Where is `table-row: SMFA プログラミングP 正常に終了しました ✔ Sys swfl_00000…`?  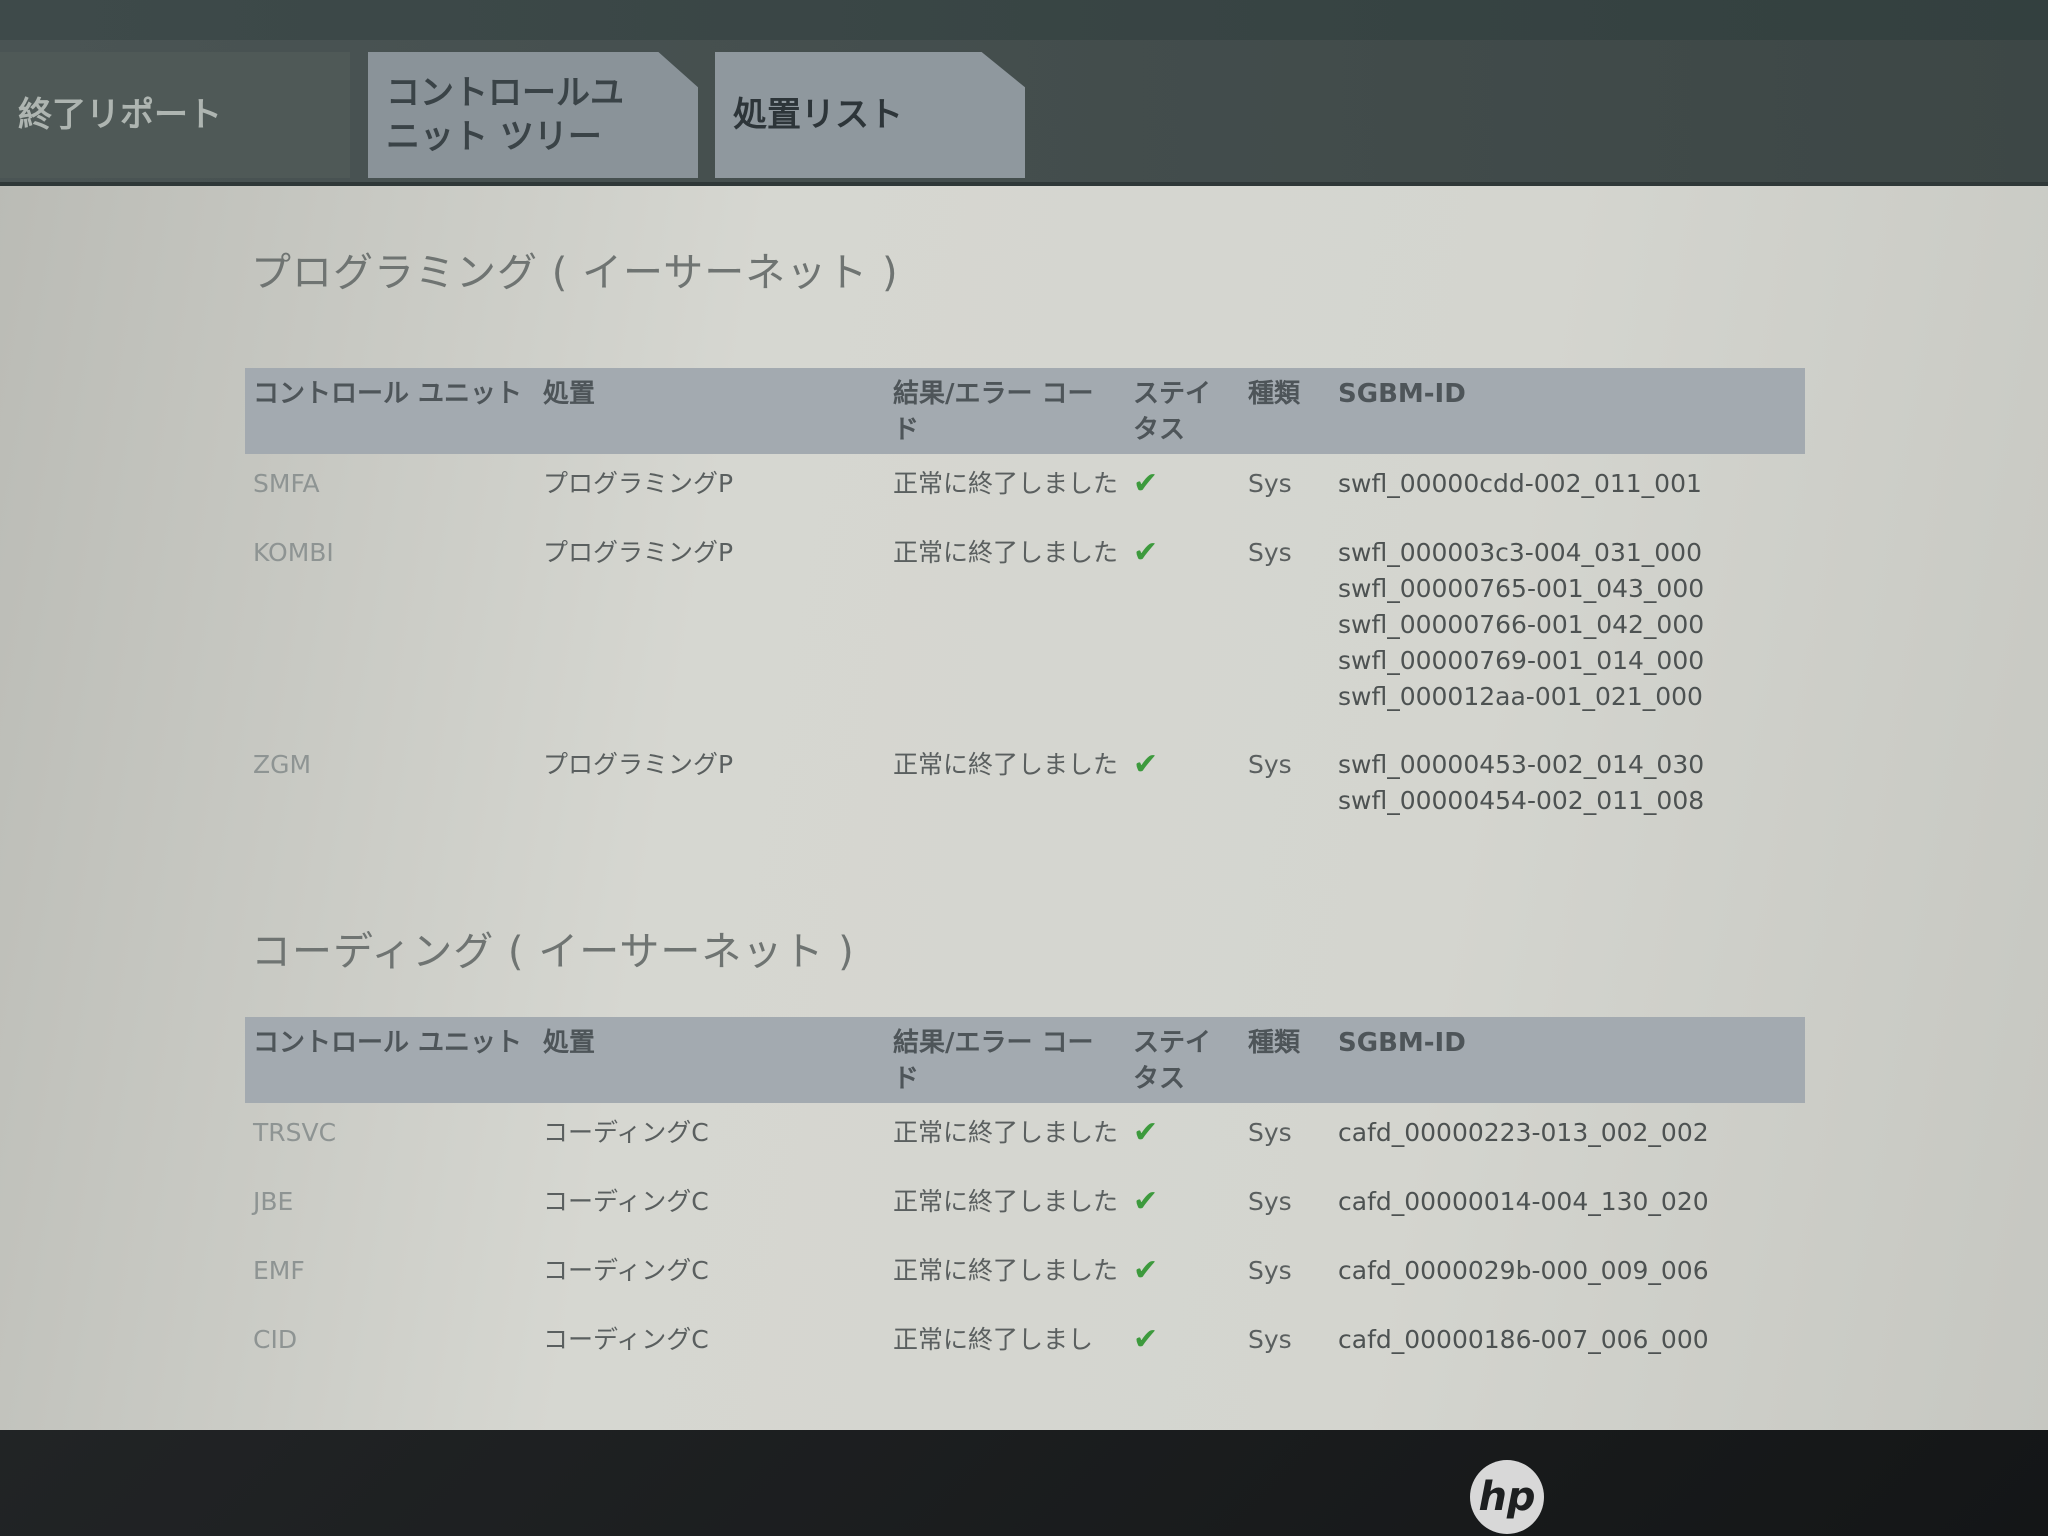 table-row: SMFA プログラミングP 正常に終了しました ✔ Sys swfl_00000… is located at coordinates (1025, 488).